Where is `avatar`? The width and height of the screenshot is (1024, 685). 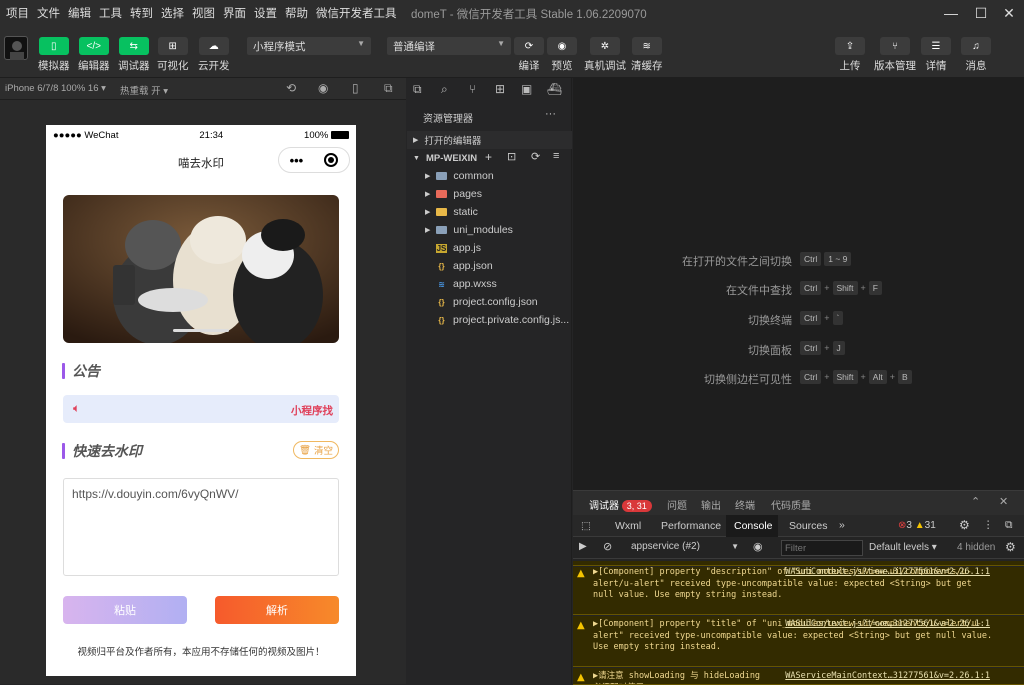 avatar is located at coordinates (16, 48).